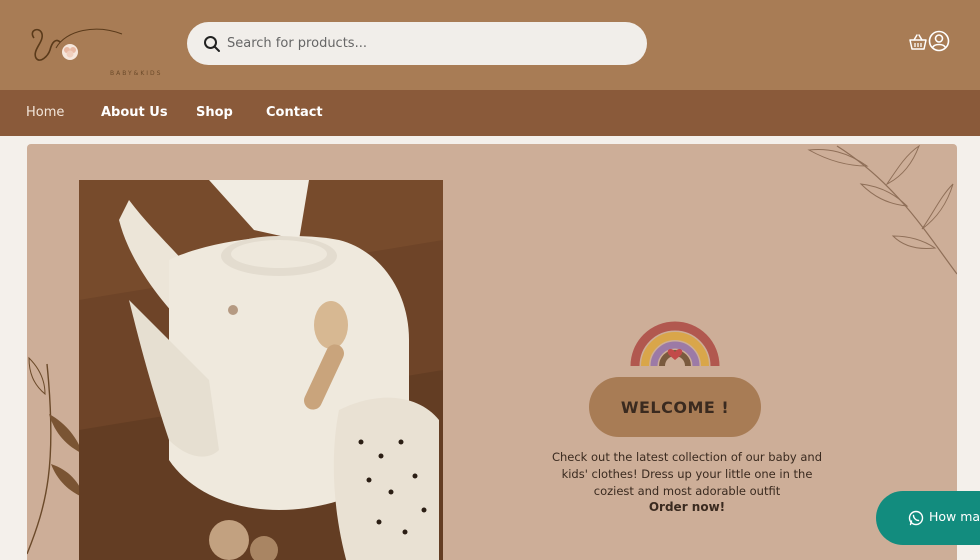 Image resolution: width=980 pixels, height=560 pixels. I want to click on search-input, so click(427, 43).